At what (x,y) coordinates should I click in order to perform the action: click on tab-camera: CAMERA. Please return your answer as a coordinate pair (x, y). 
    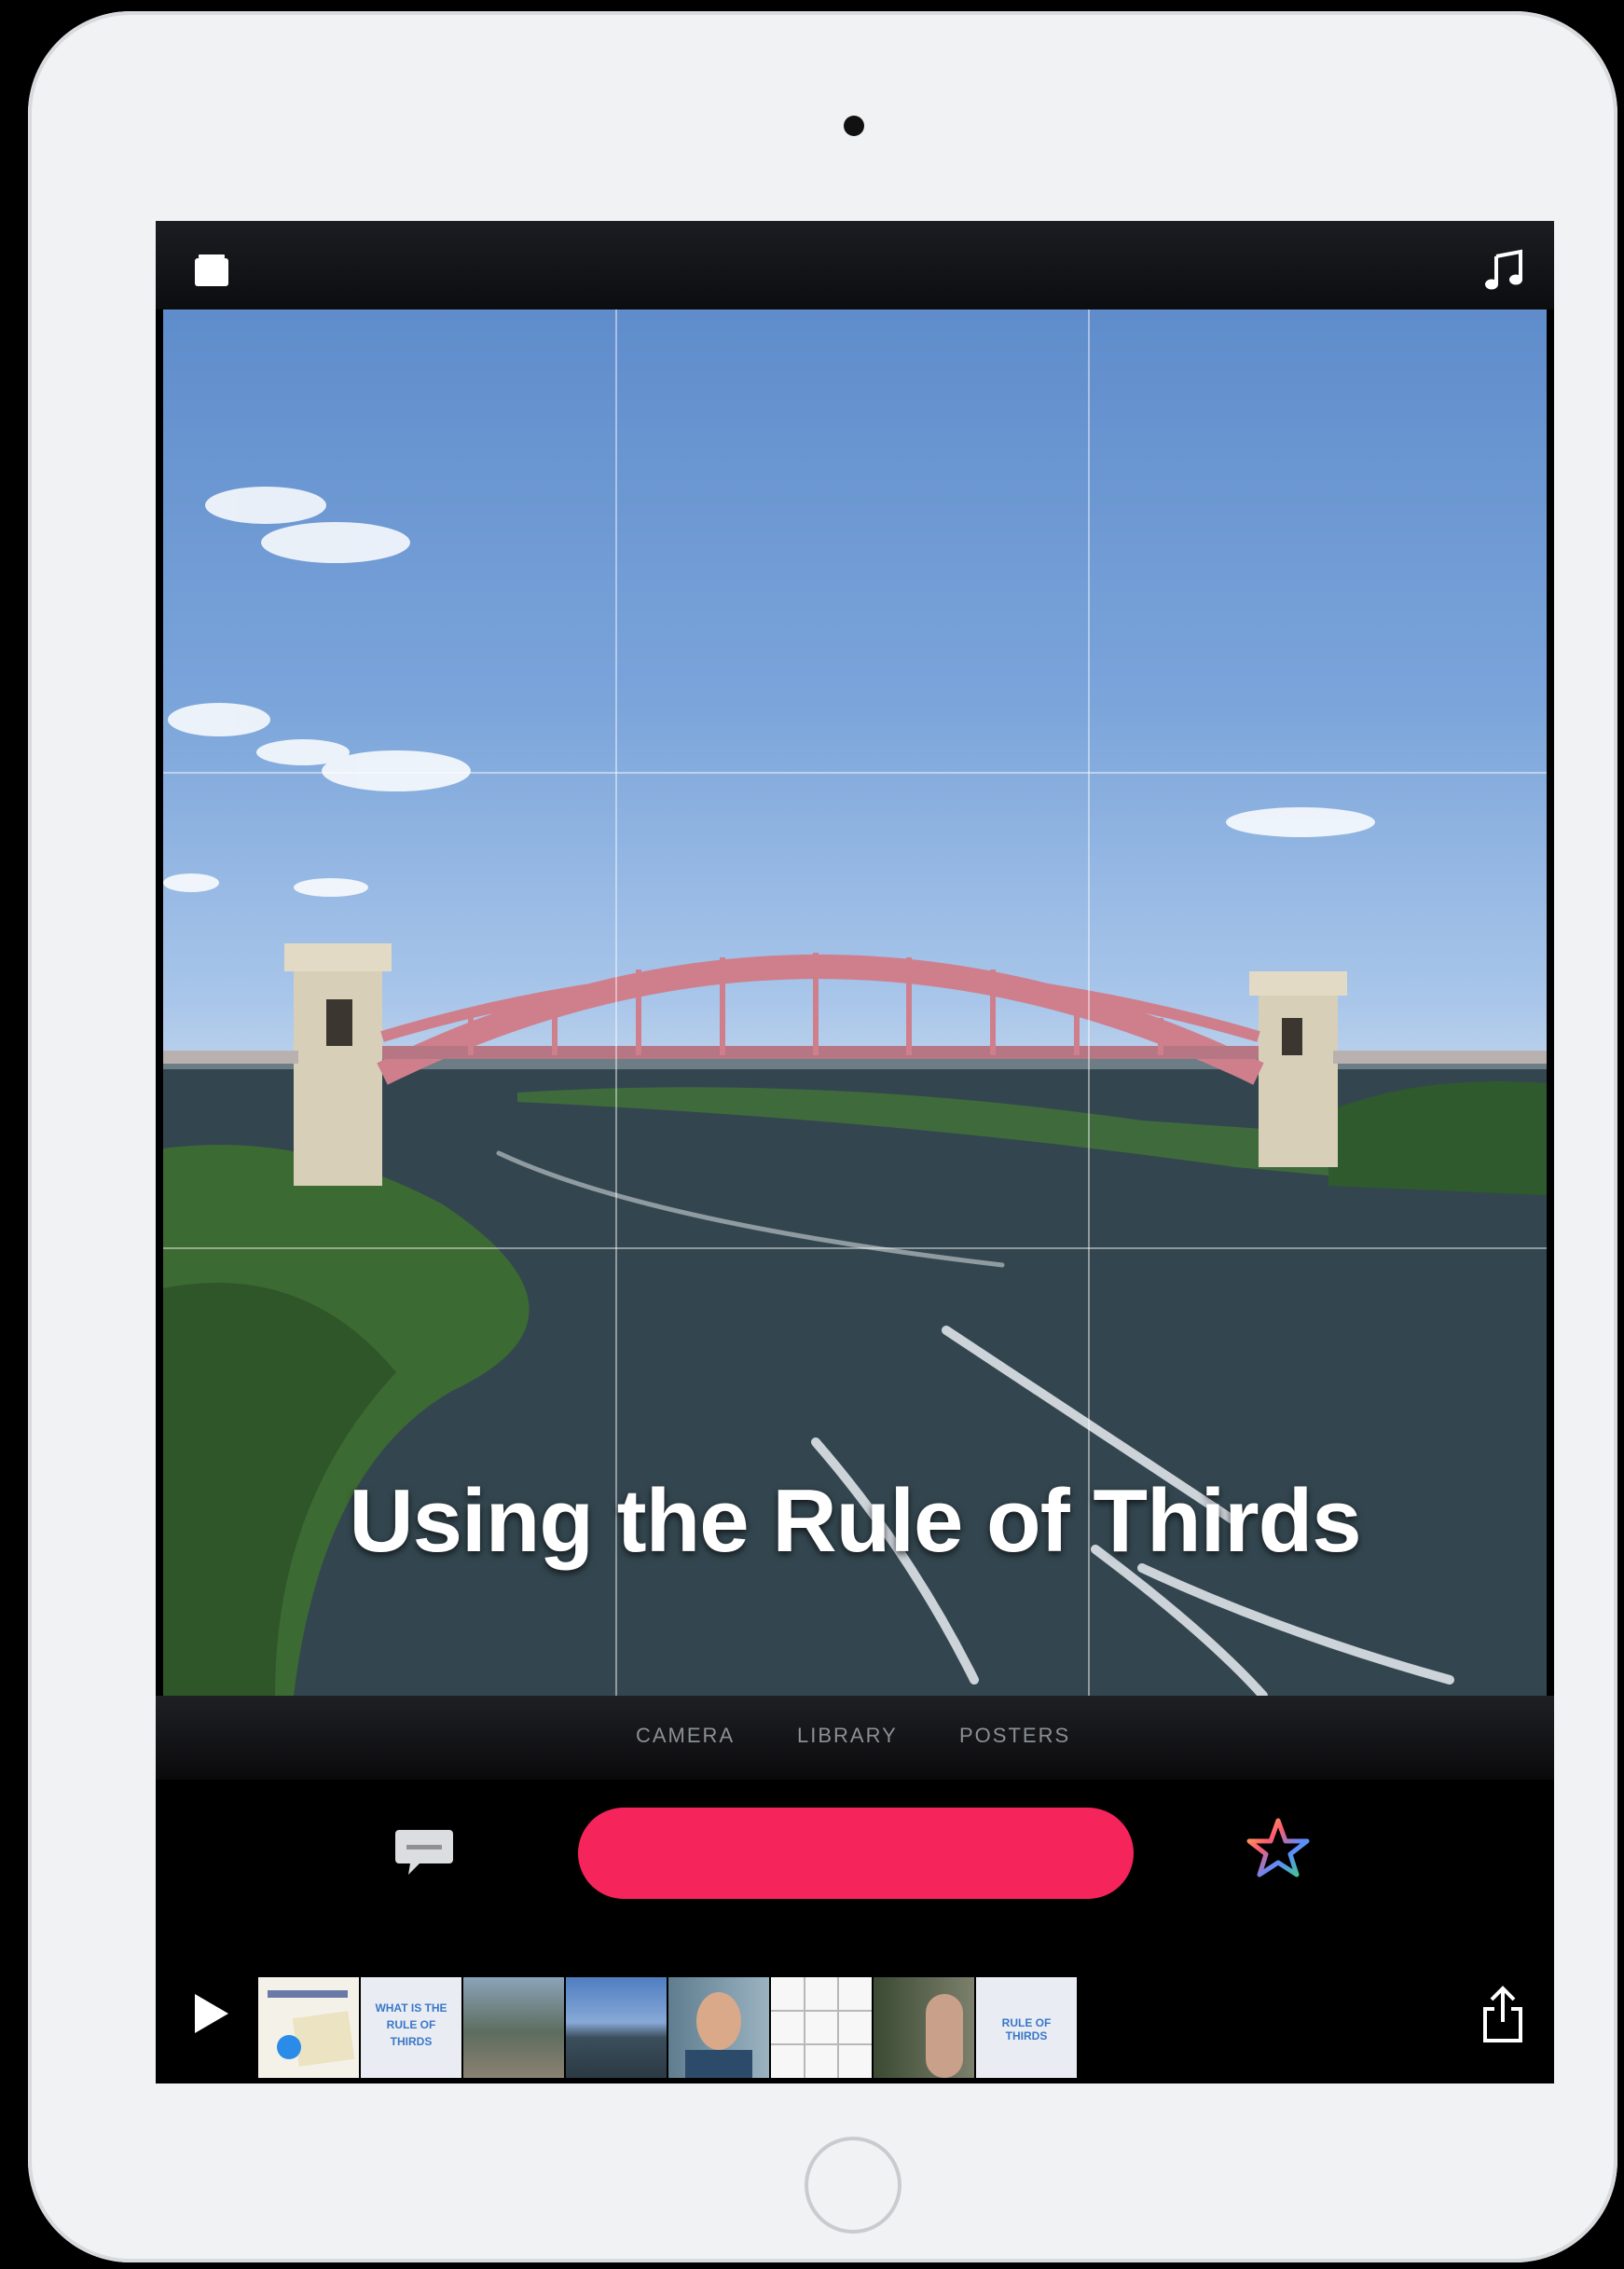
    Looking at the image, I should click on (685, 1736).